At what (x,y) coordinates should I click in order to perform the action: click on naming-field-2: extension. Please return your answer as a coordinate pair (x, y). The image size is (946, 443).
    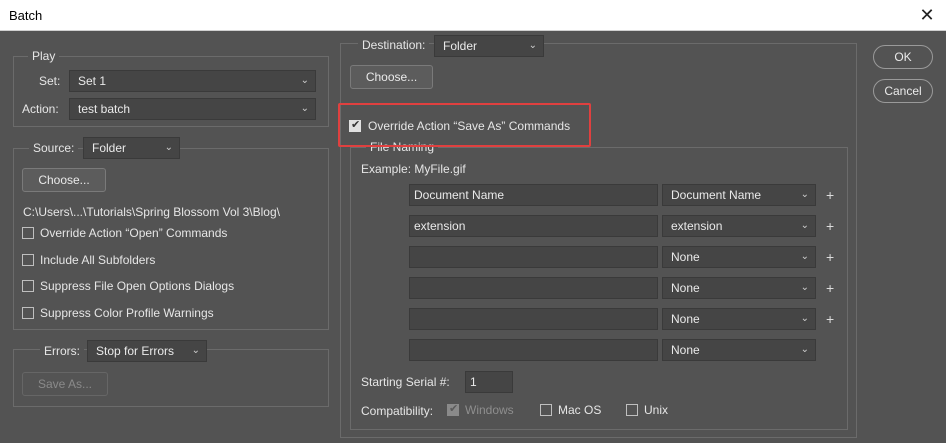
    Looking at the image, I should click on (533, 226).